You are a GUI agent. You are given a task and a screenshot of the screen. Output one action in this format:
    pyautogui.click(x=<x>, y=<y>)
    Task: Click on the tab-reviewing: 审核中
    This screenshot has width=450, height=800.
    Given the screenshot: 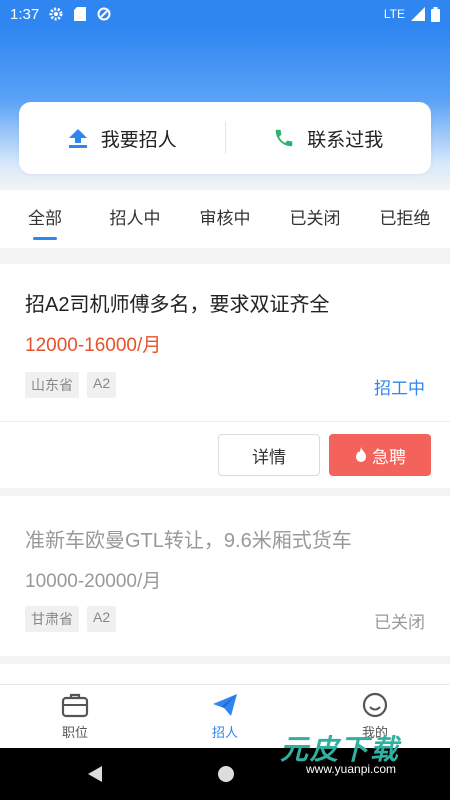 What is the action you would take?
    pyautogui.click(x=225, y=219)
    